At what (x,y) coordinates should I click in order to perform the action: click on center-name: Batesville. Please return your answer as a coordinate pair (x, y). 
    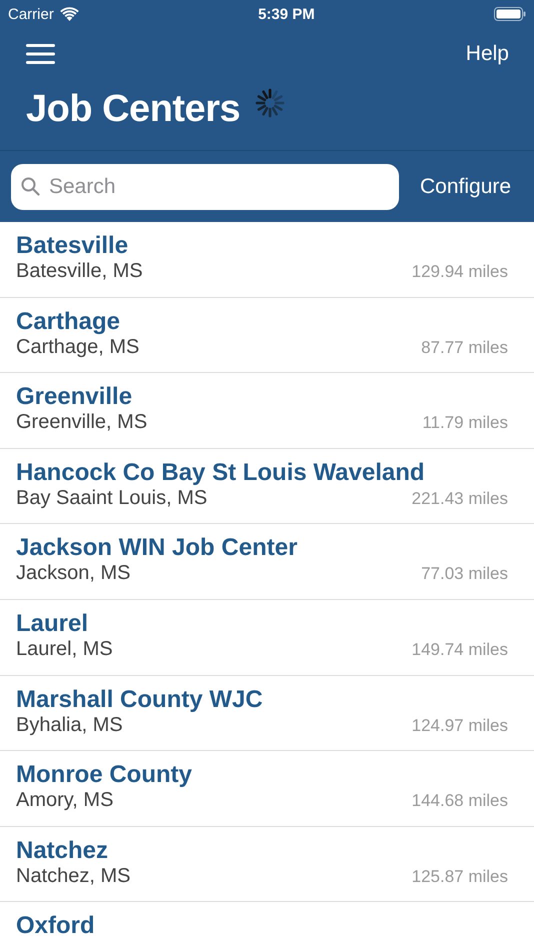
    Looking at the image, I should click on (262, 246).